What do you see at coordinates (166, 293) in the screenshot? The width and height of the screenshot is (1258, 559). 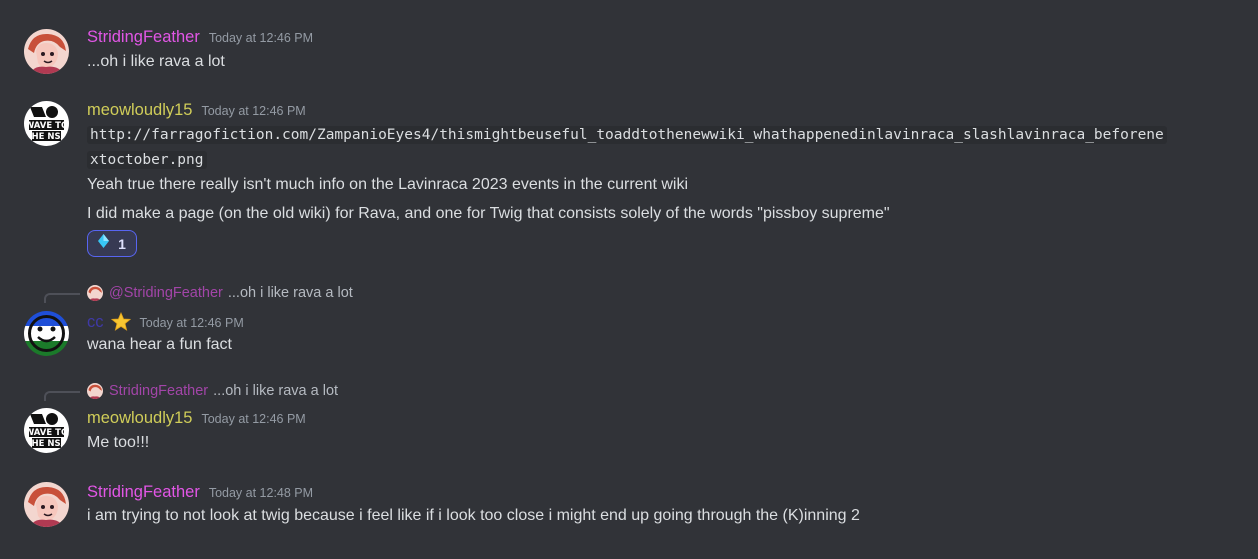 I see `reply-username: @StridingFeather` at bounding box center [166, 293].